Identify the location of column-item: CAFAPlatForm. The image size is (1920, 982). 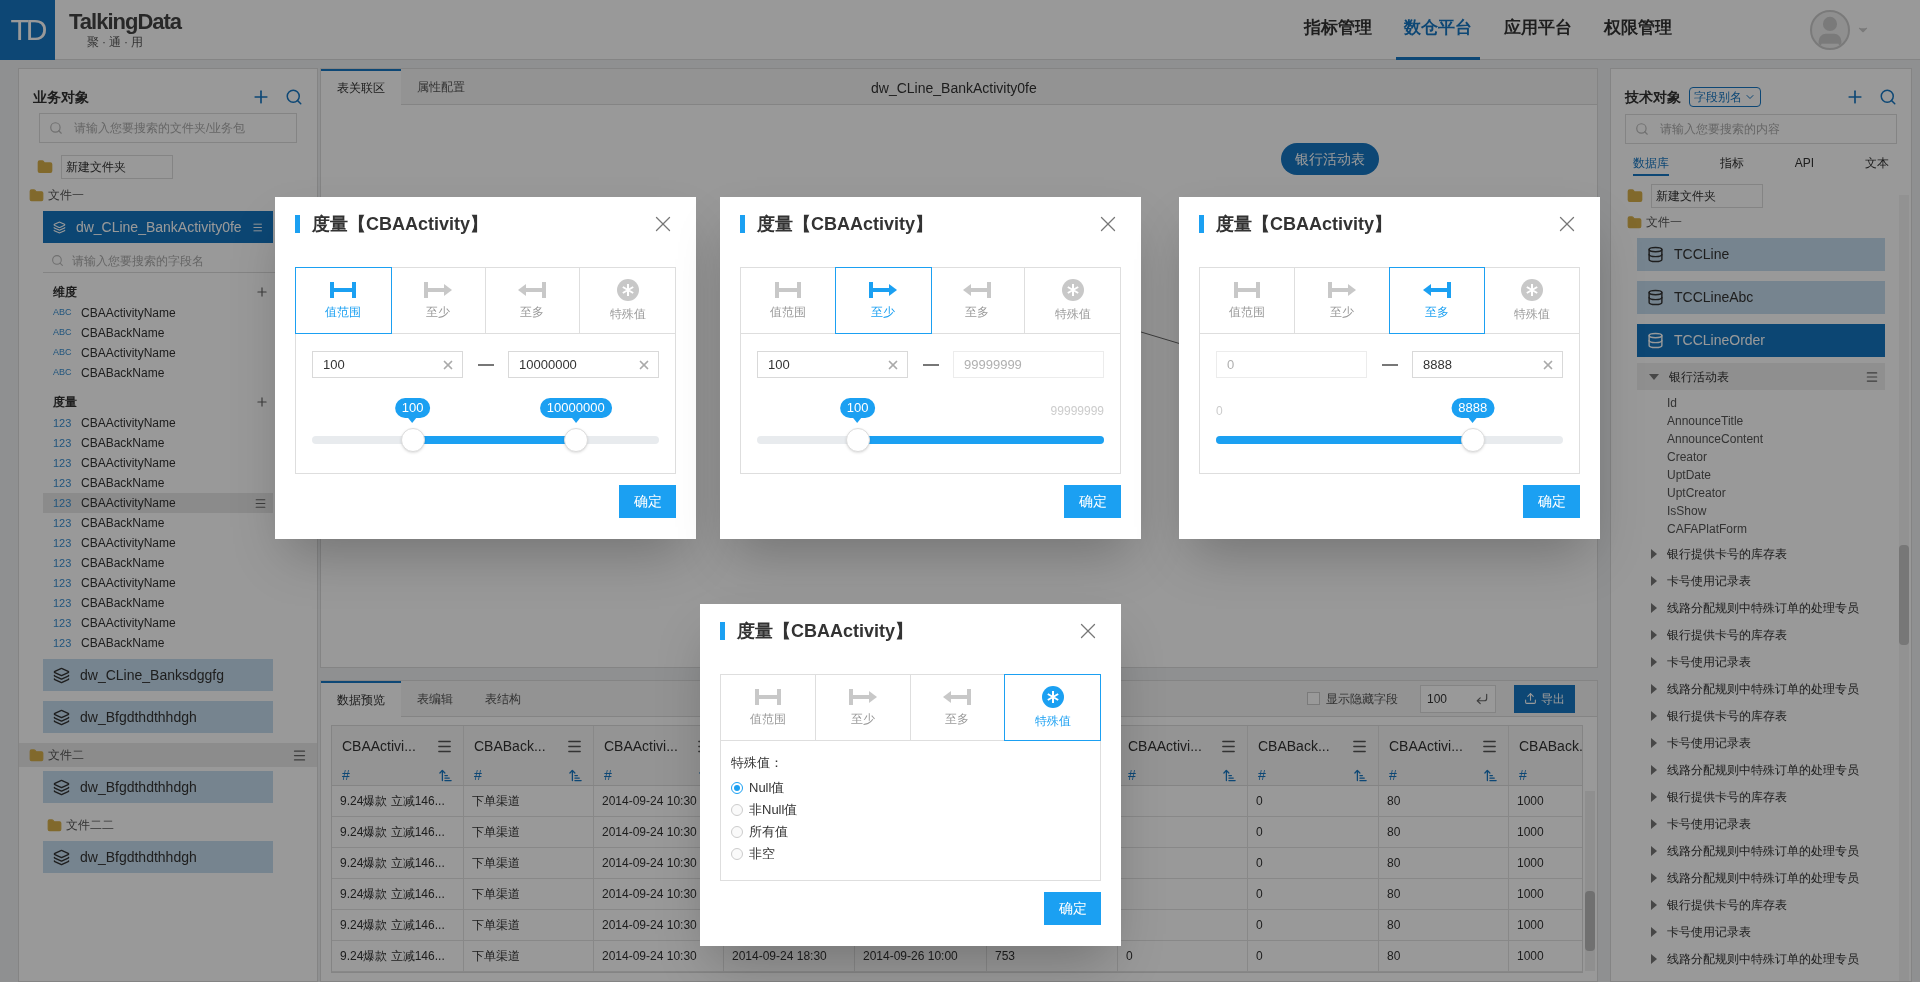
(1776, 529).